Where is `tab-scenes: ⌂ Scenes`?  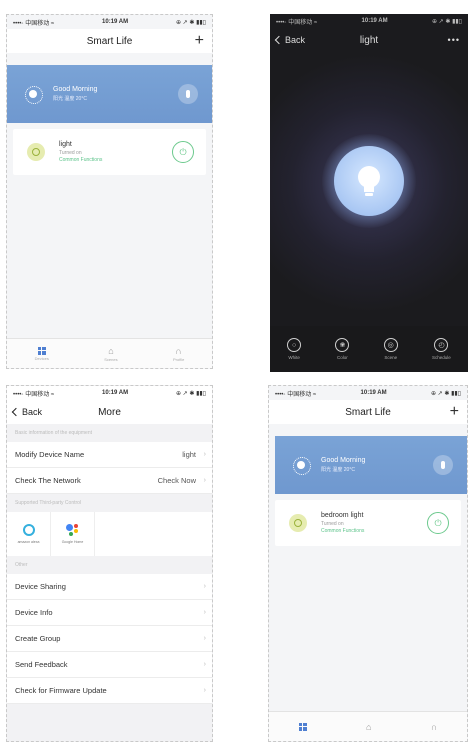 tab-scenes: ⌂ Scenes is located at coordinates (110, 354).